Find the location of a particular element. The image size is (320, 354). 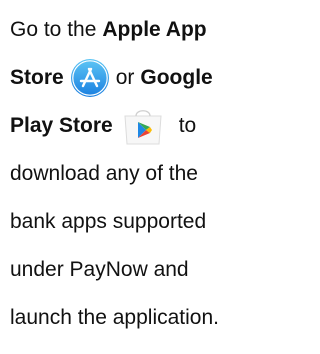

google-play-icon is located at coordinates (143, 126).